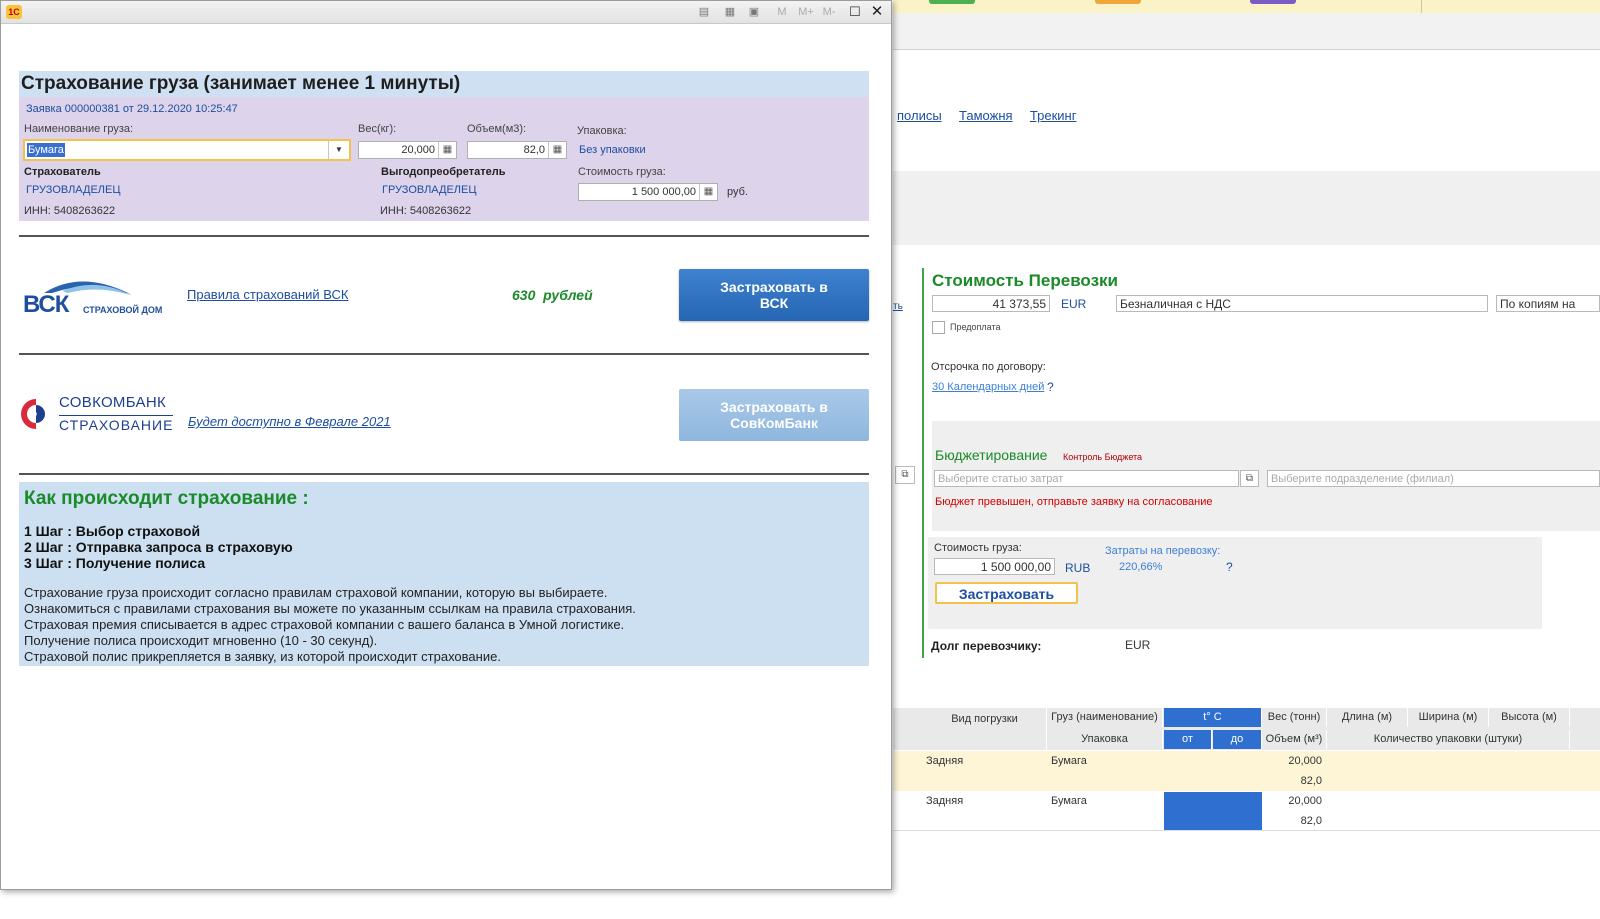  What do you see at coordinates (1188, 739) in the screenshot?
I see `col-temp-from: от` at bounding box center [1188, 739].